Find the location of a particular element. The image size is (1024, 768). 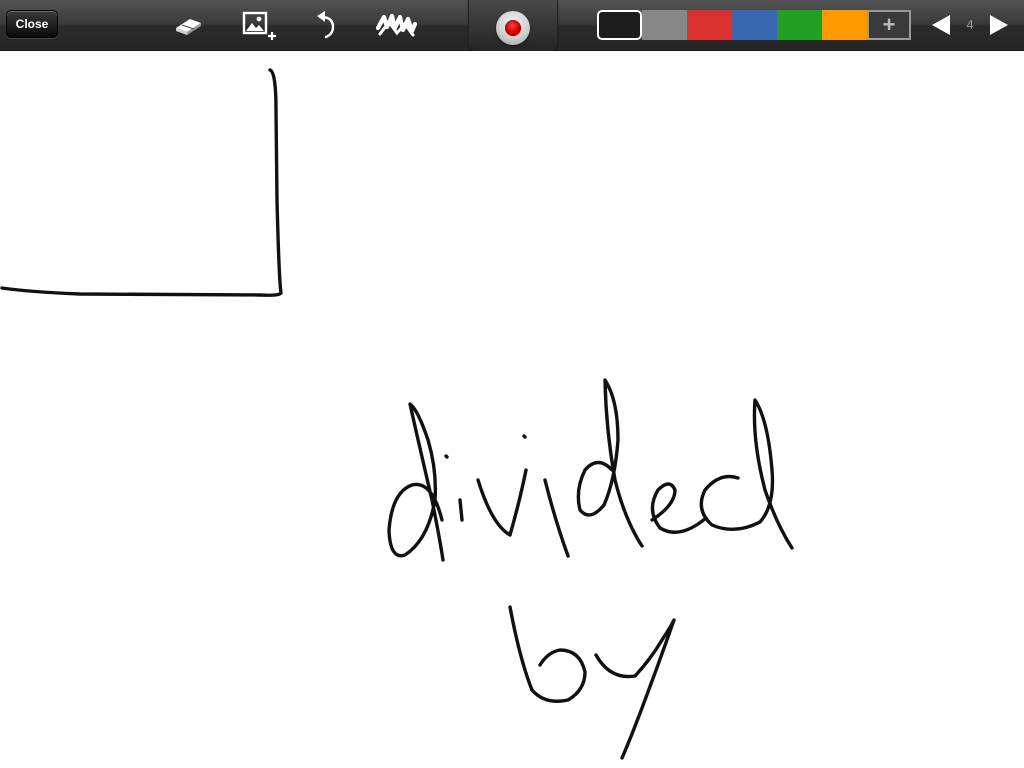

record-icon is located at coordinates (513, 28).